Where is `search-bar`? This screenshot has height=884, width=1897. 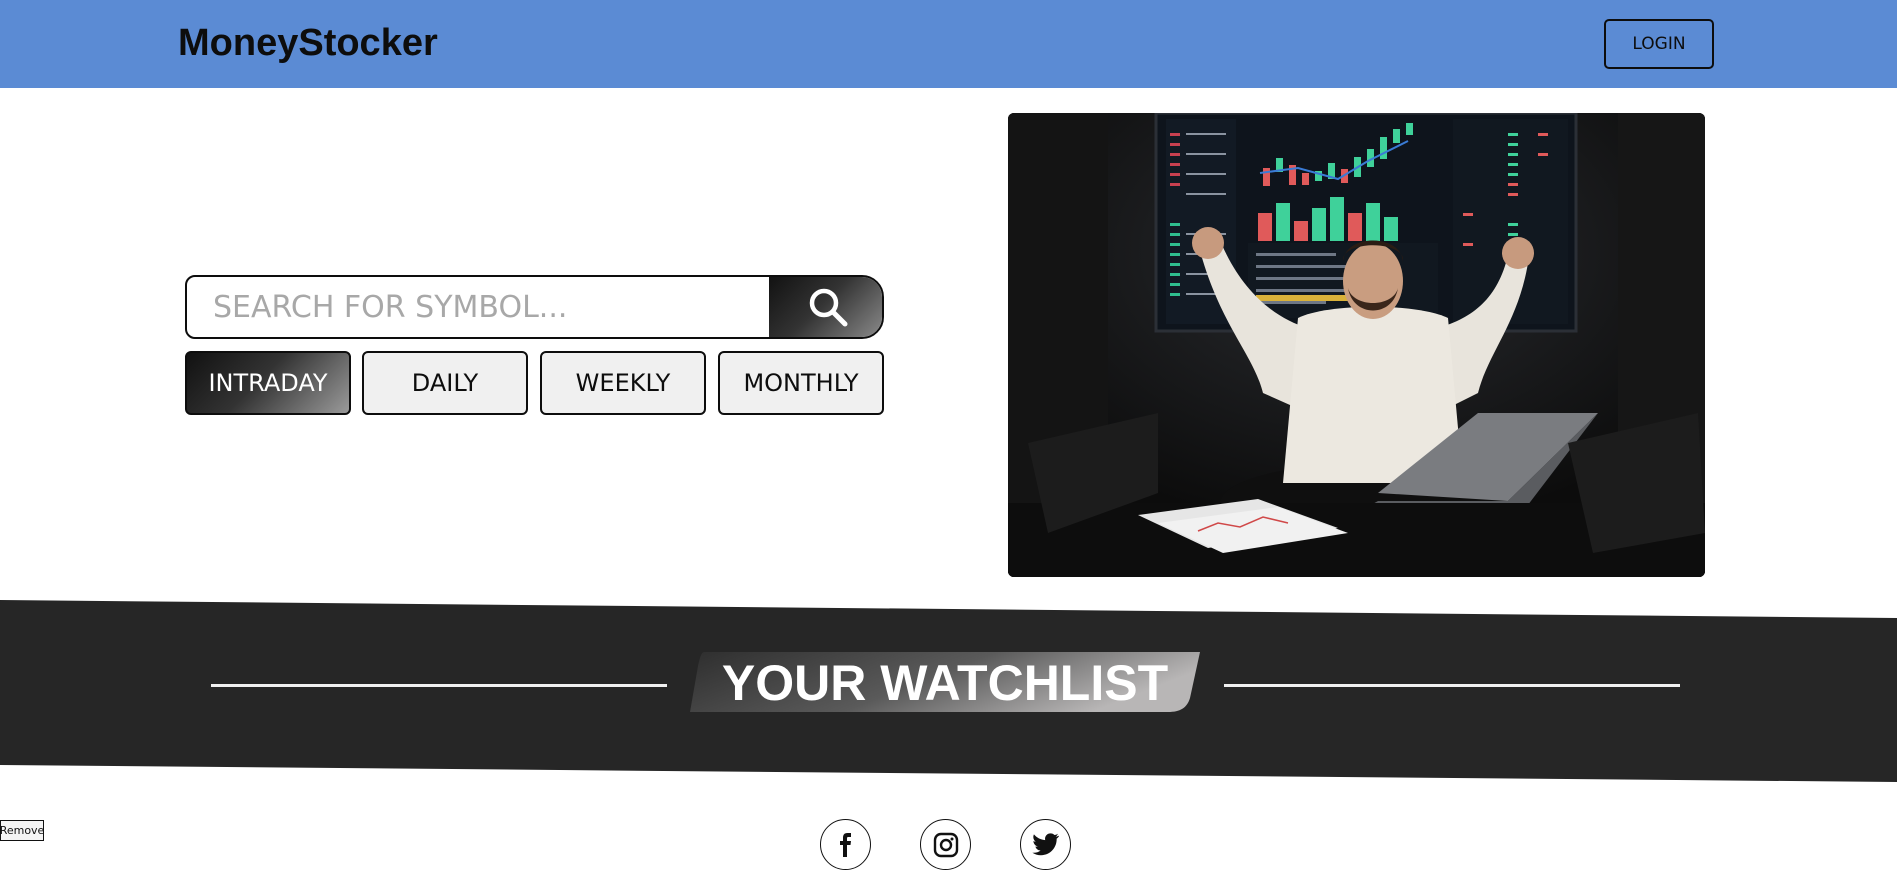 search-bar is located at coordinates (534, 307).